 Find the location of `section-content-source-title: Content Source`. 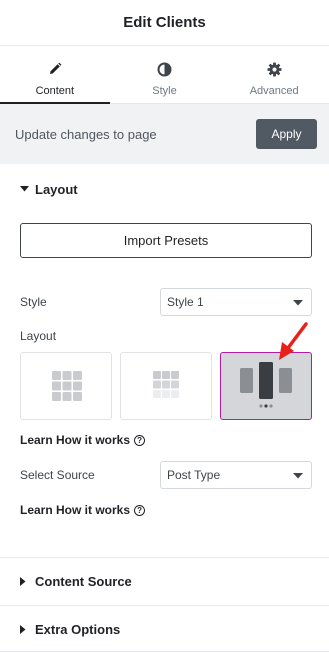

section-content-source-title: Content Source is located at coordinates (83, 581).